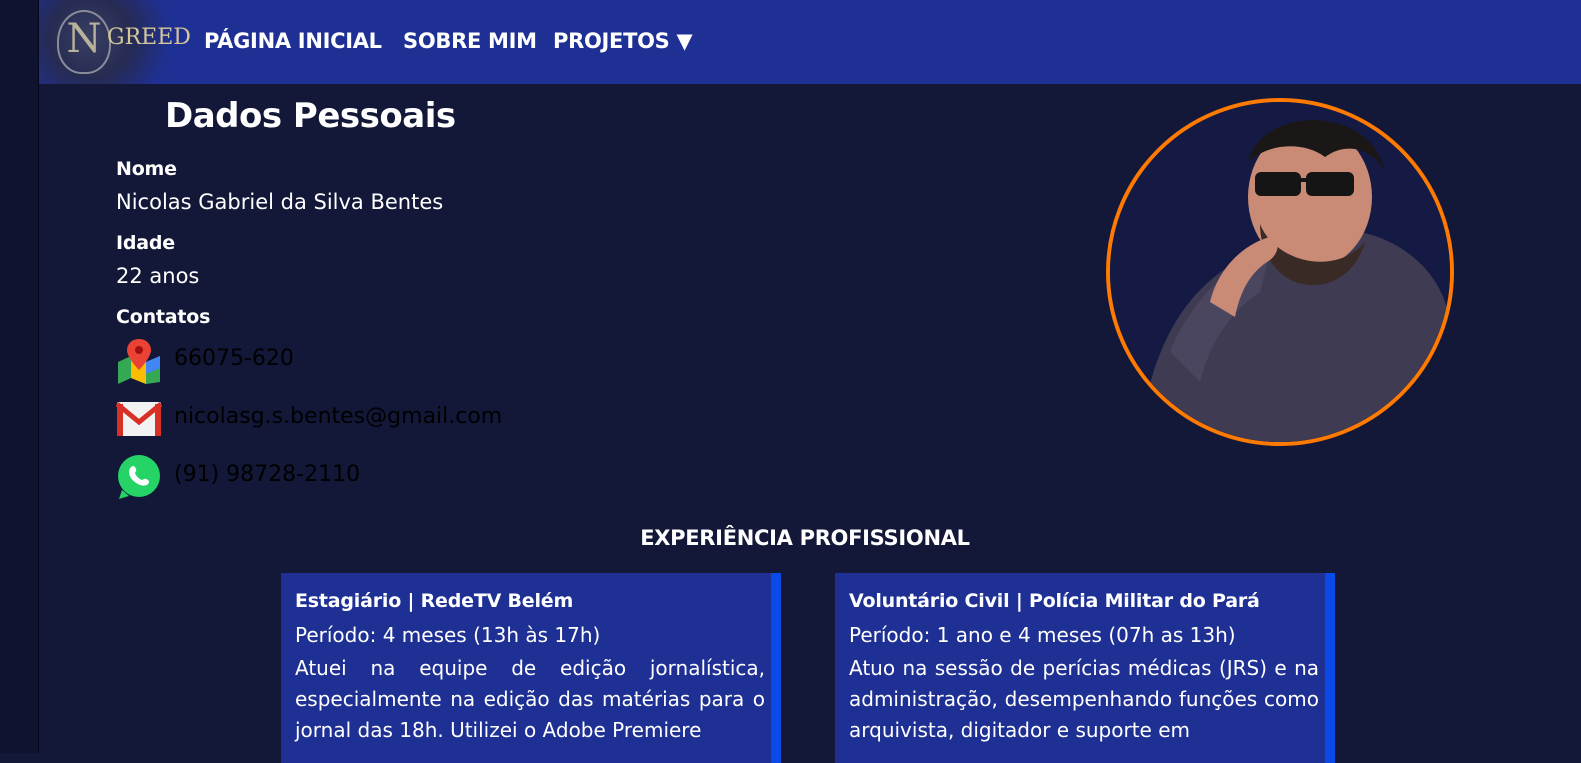  What do you see at coordinates (338, 416) in the screenshot?
I see `contact-email-text: nicolasg.s.bentes@gmail.com` at bounding box center [338, 416].